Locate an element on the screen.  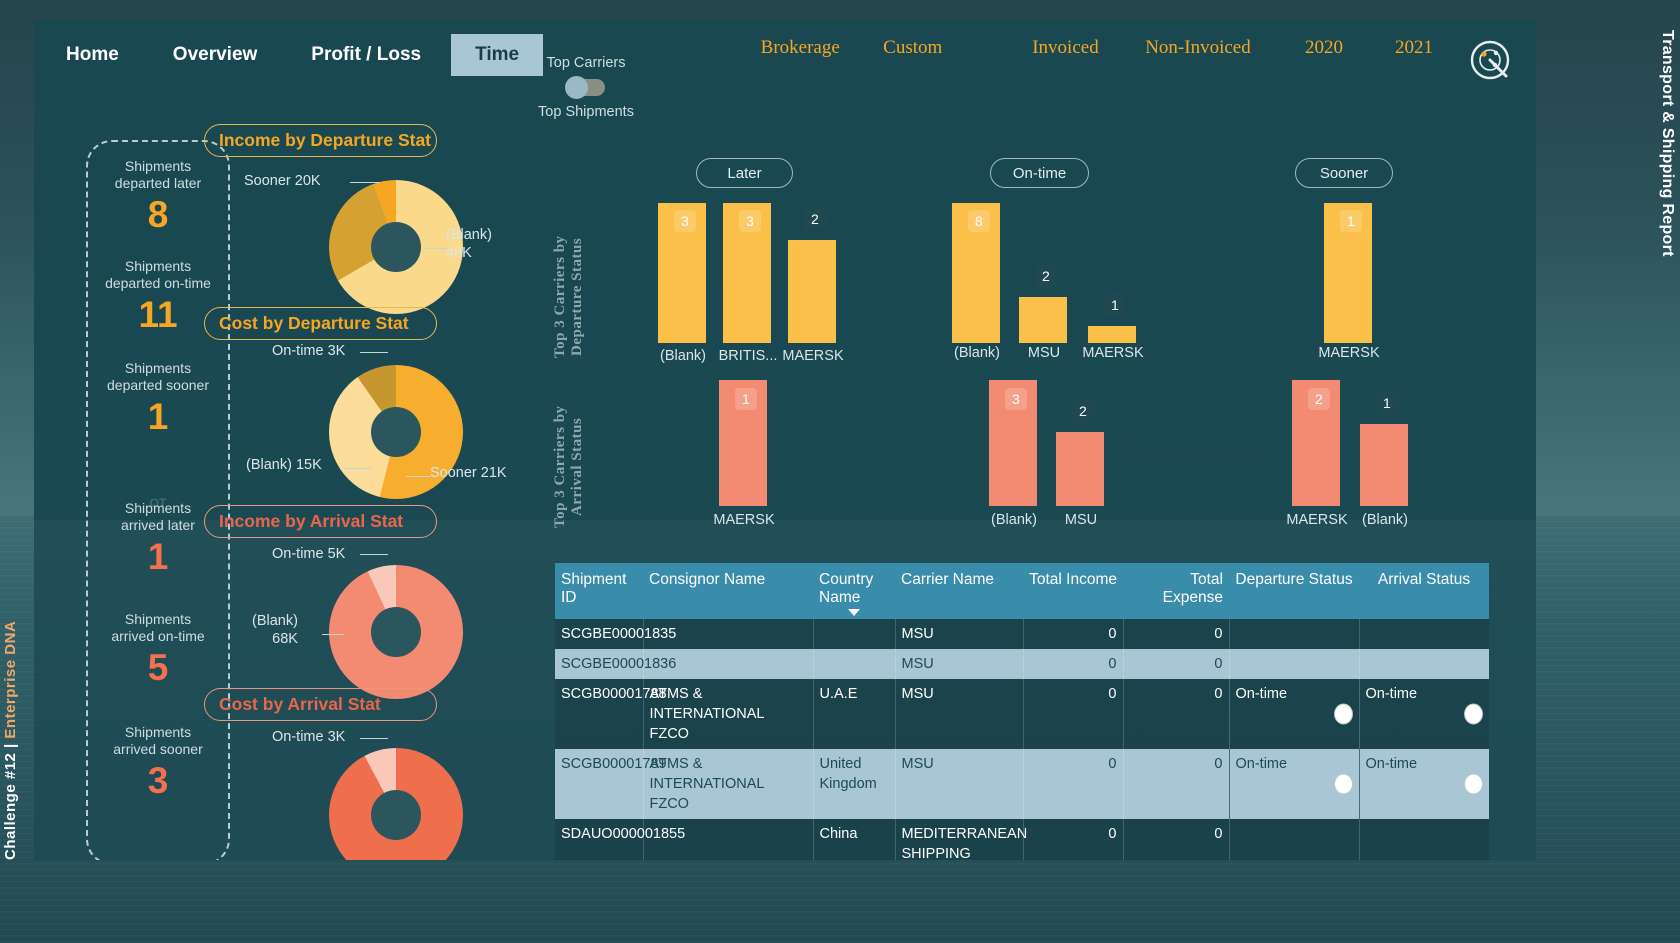
top-items-toggle-group: Top Carriers Top Shipments is located at coordinates (586, 87).